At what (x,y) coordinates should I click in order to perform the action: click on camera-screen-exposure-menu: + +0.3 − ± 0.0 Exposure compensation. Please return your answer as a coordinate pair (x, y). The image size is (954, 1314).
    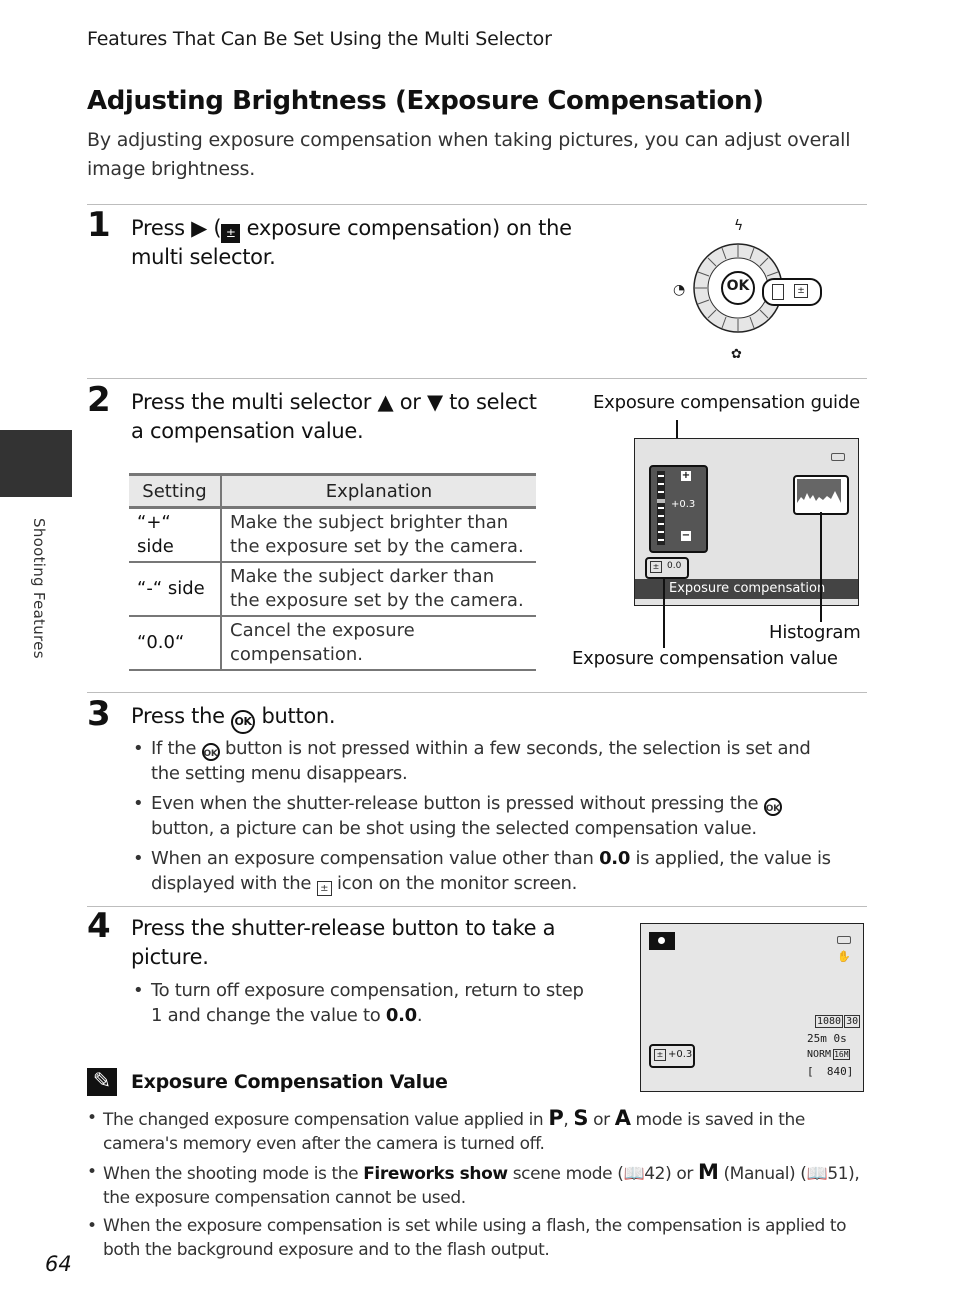
    Looking at the image, I should click on (746, 522).